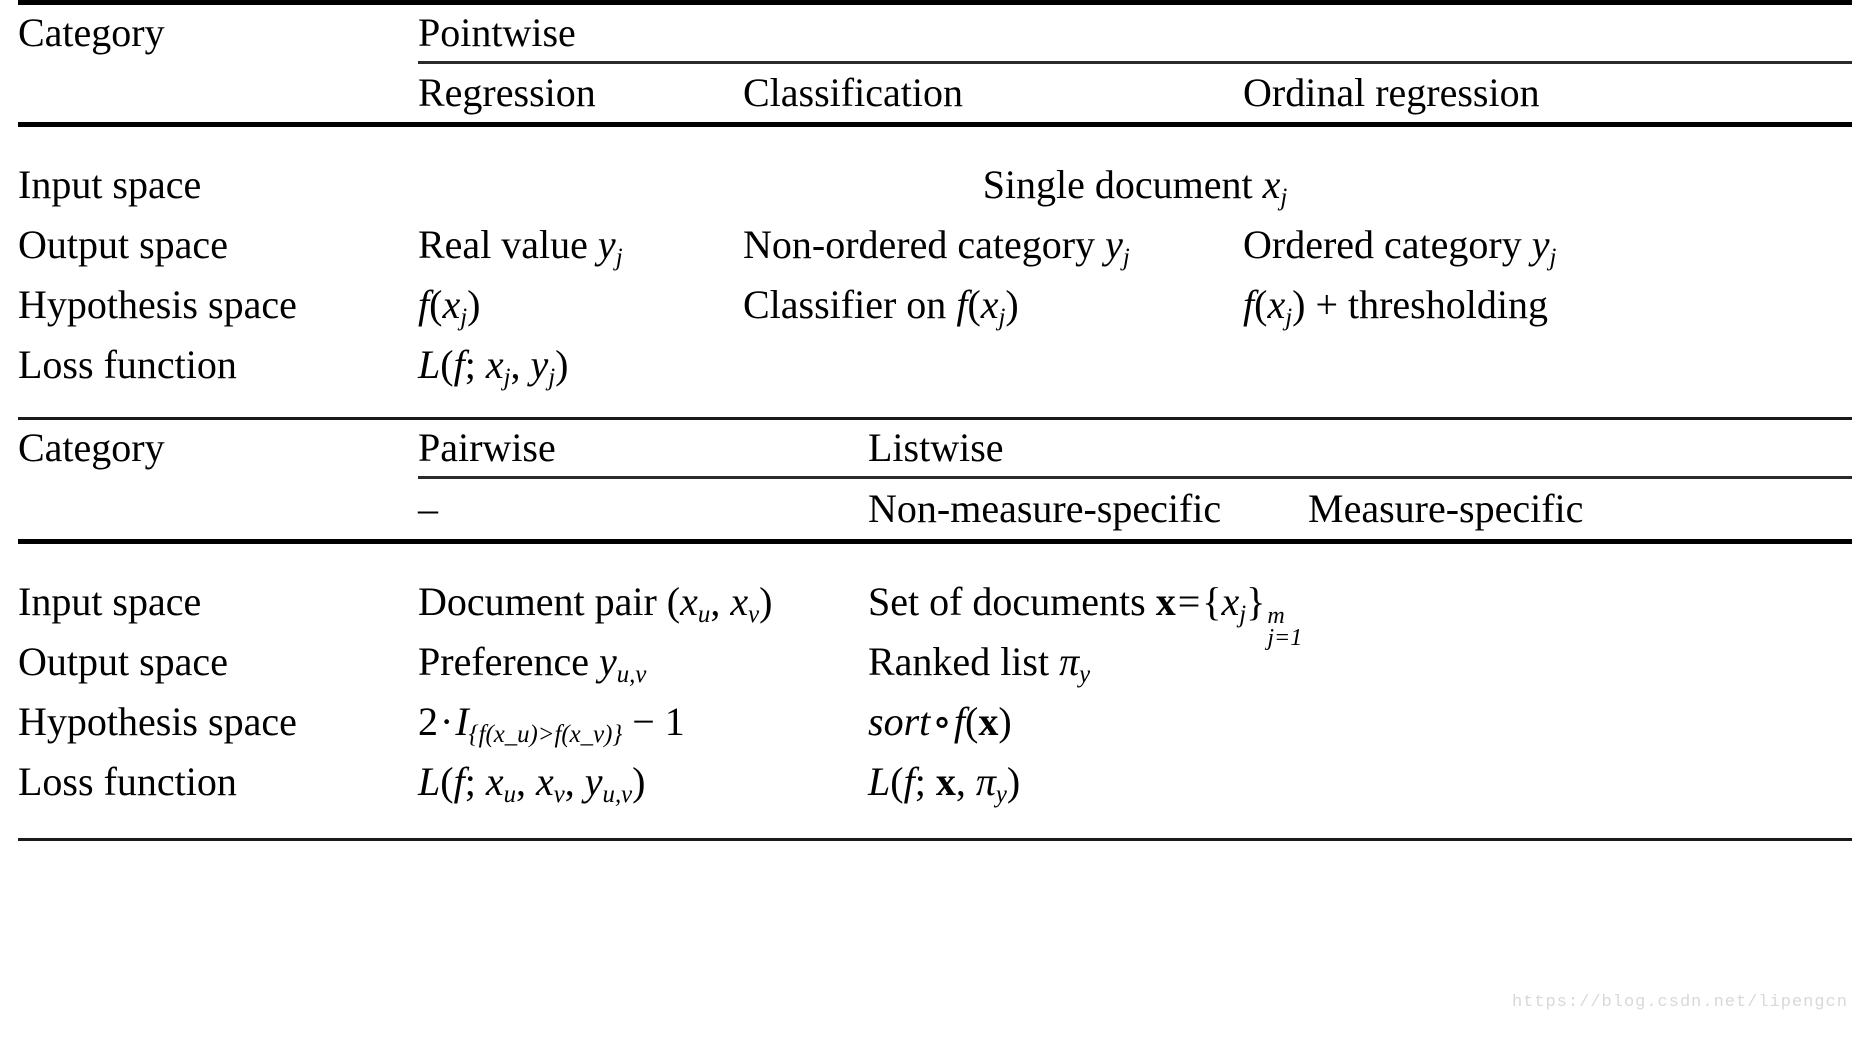 Image resolution: width=1870 pixels, height=1042 pixels. I want to click on table2-group-header-listwise: Listwise, so click(1360, 449).